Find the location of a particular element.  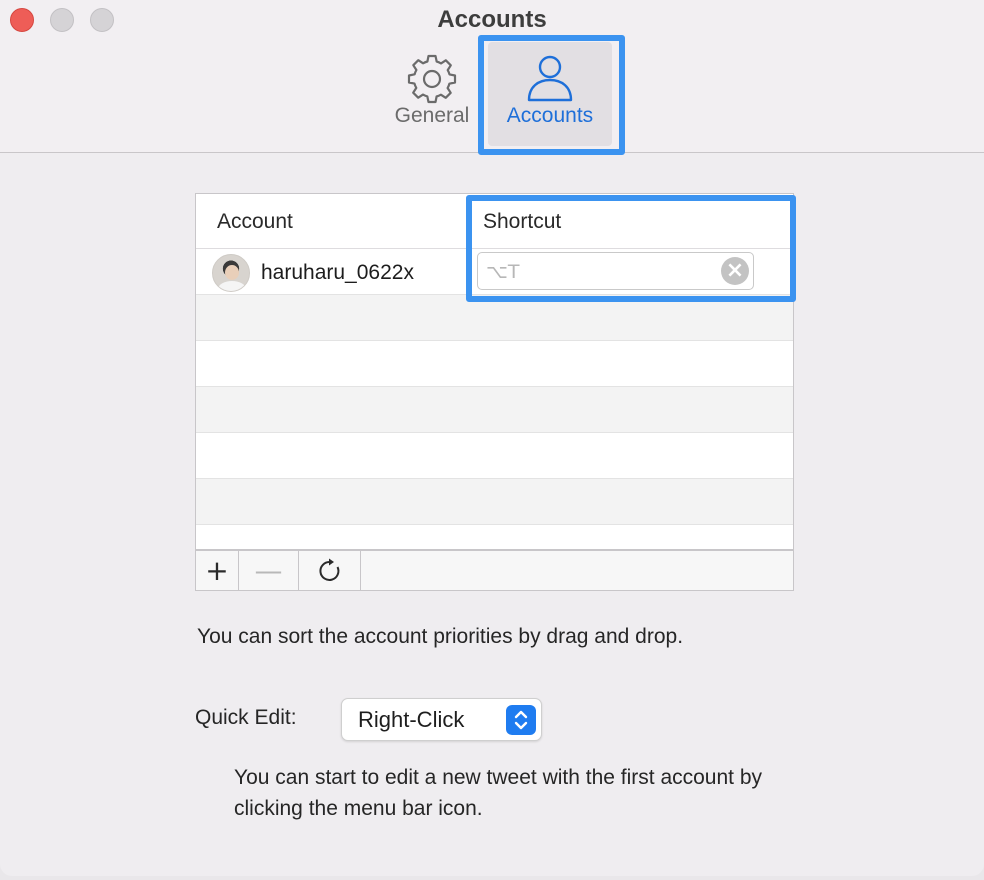

remove-account-button: — is located at coordinates (269, 570).